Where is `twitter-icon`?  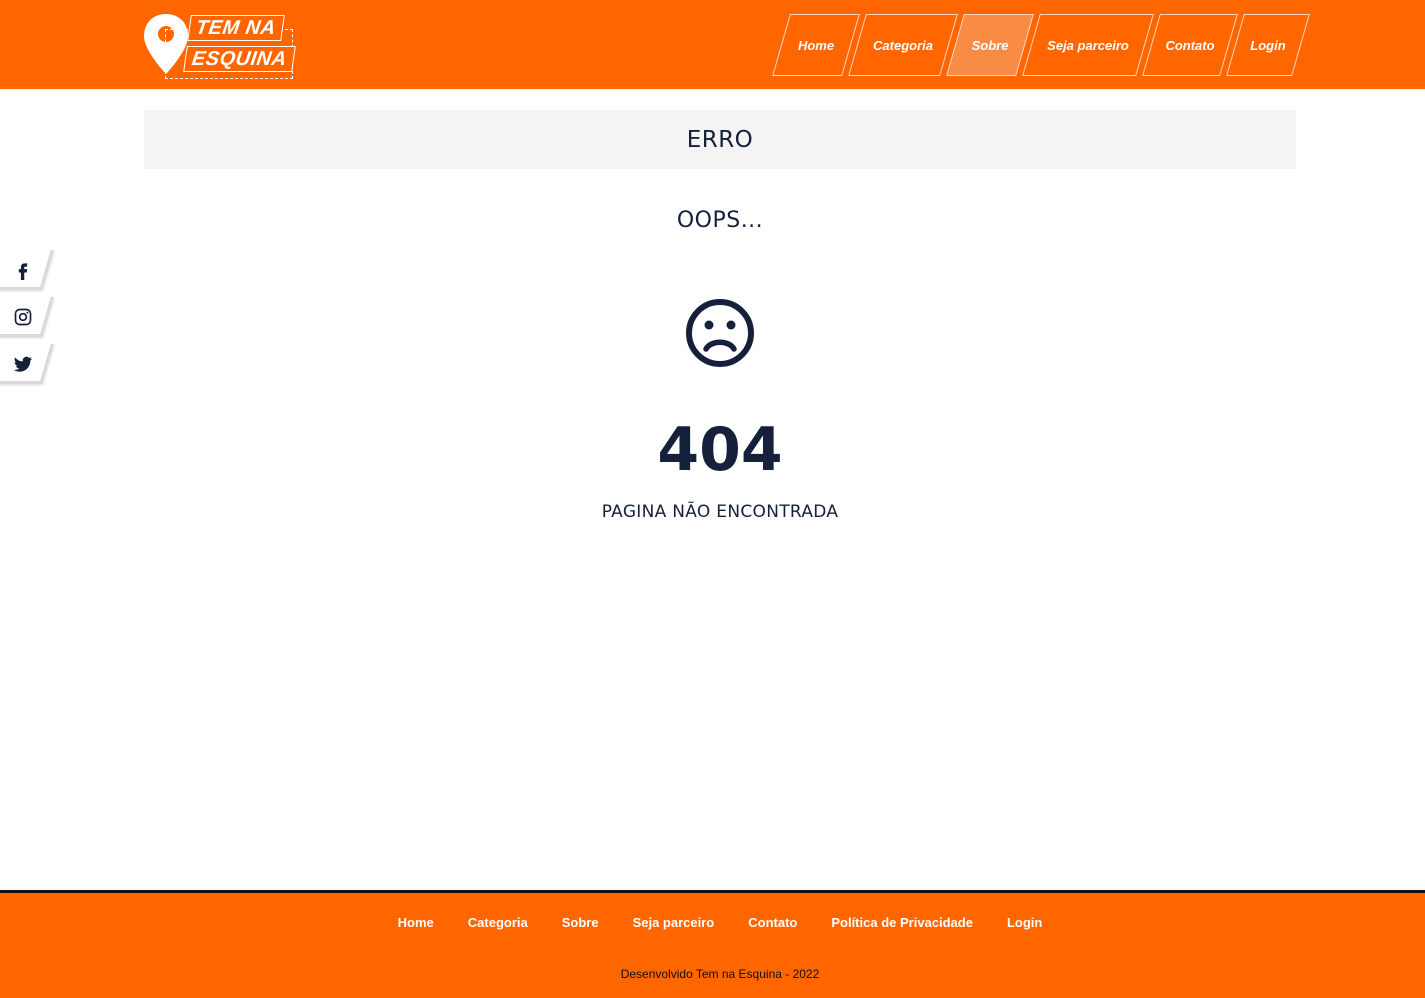
twitter-icon is located at coordinates (23, 364).